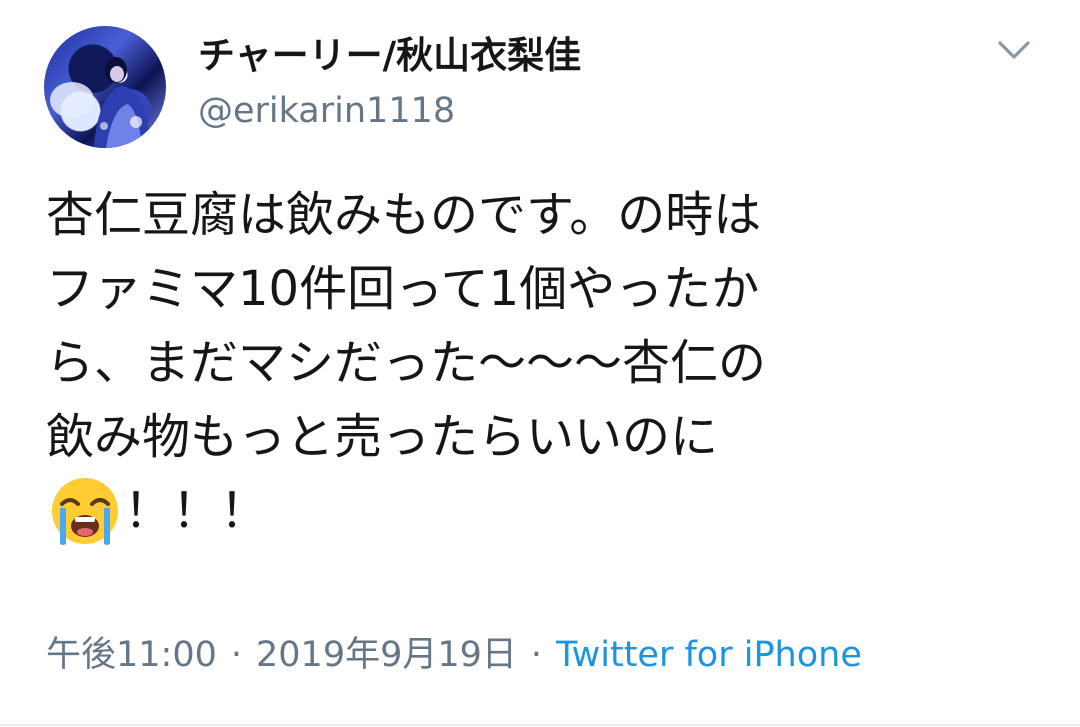 The image size is (1080, 727). I want to click on tweet-text-line: 杏仁豆腐は飲みものです。の時は, so click(404, 215).